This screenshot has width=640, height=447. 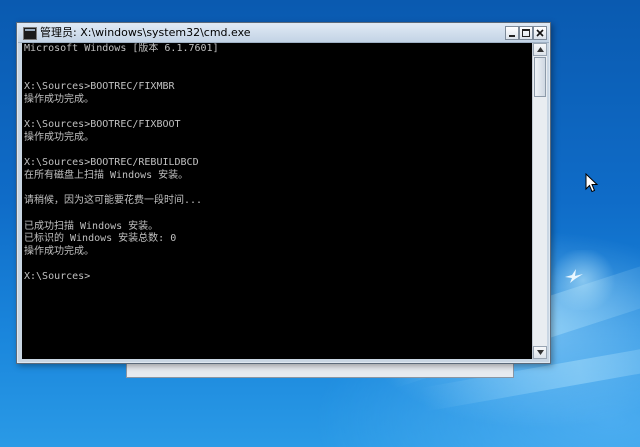 What do you see at coordinates (592, 182) in the screenshot?
I see `mouse-pointer-icon` at bounding box center [592, 182].